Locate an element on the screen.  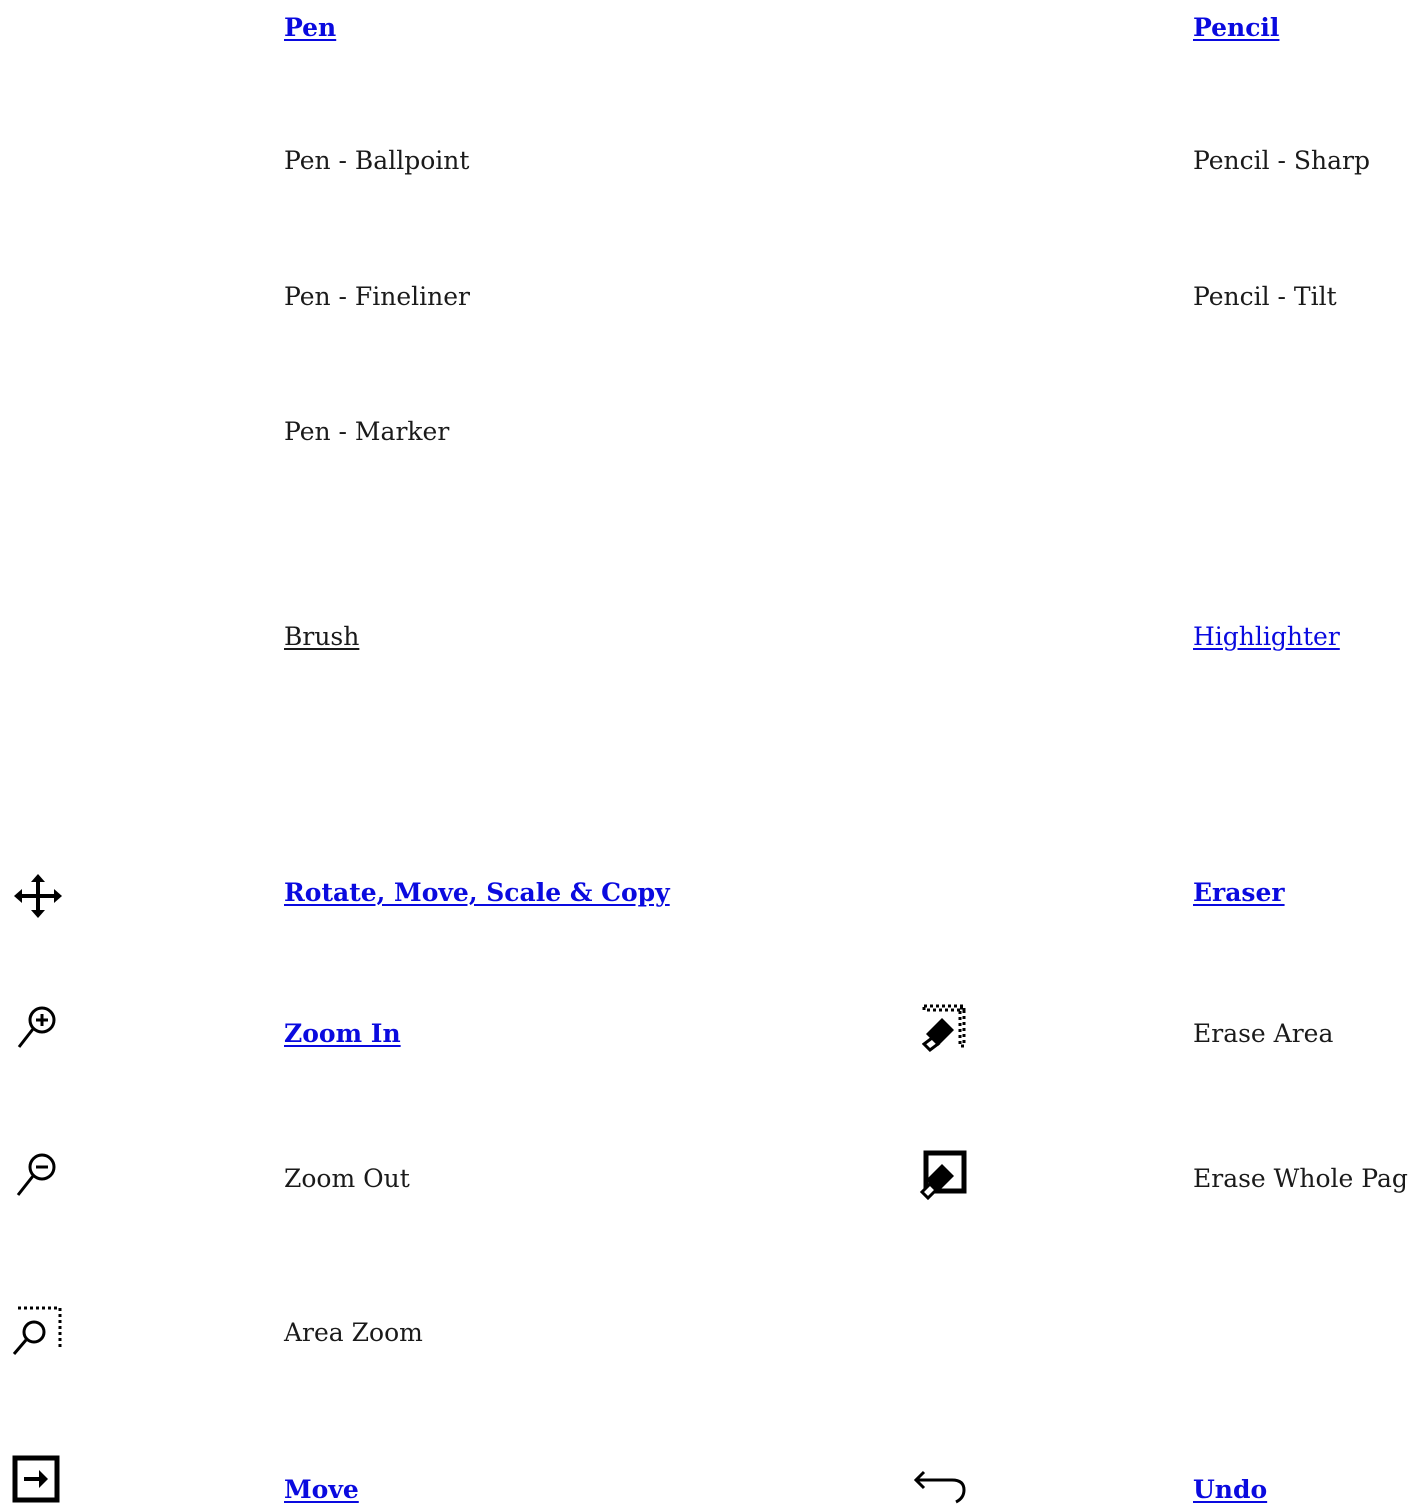
erase-whole-page-label: Erase Whole Page is located at coordinates (1300, 1178).